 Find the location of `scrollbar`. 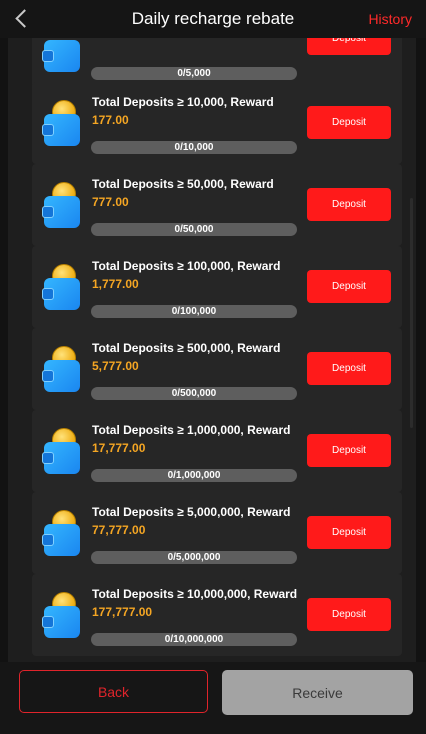

scrollbar is located at coordinates (411, 313).